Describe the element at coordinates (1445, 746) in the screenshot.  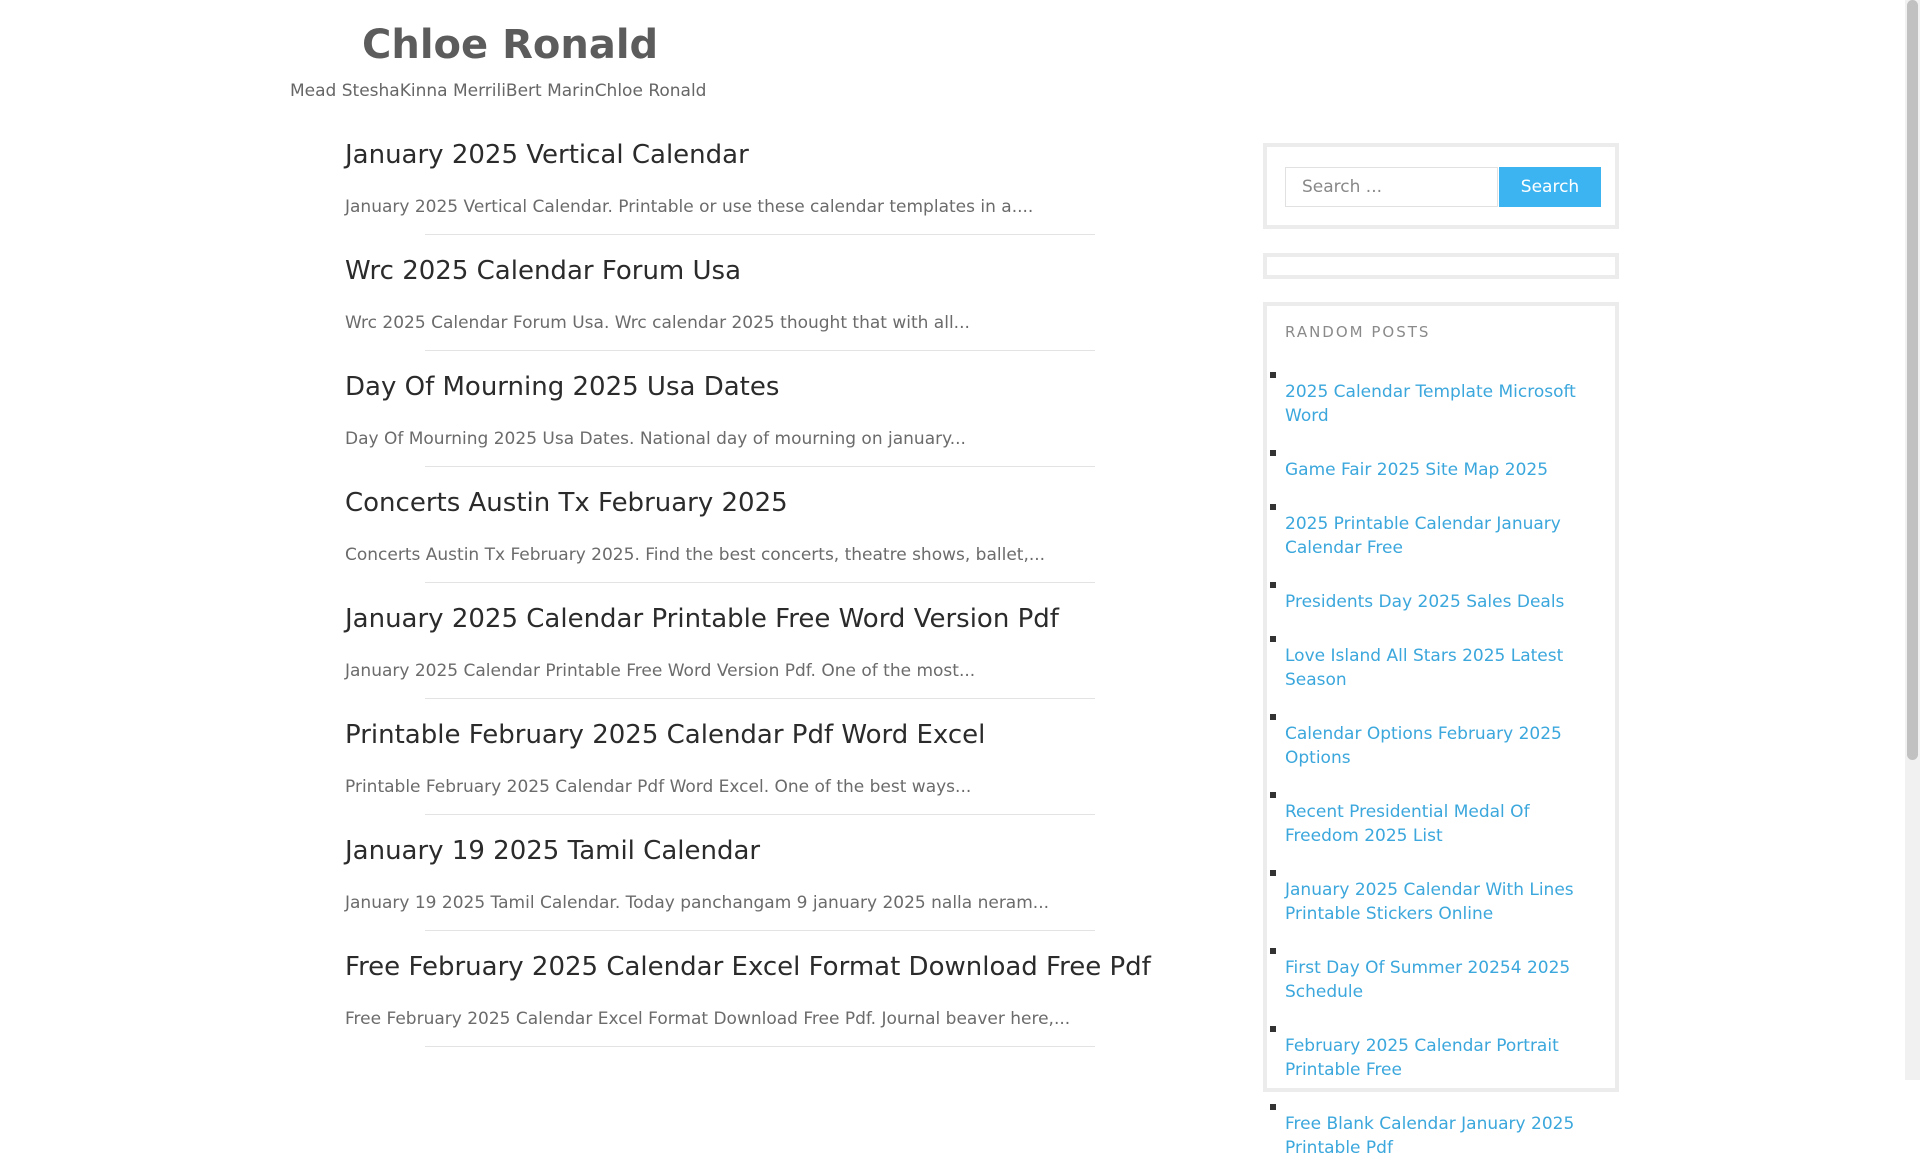
I see `random-post-link: Calendar Options February 2025 Options` at that location.